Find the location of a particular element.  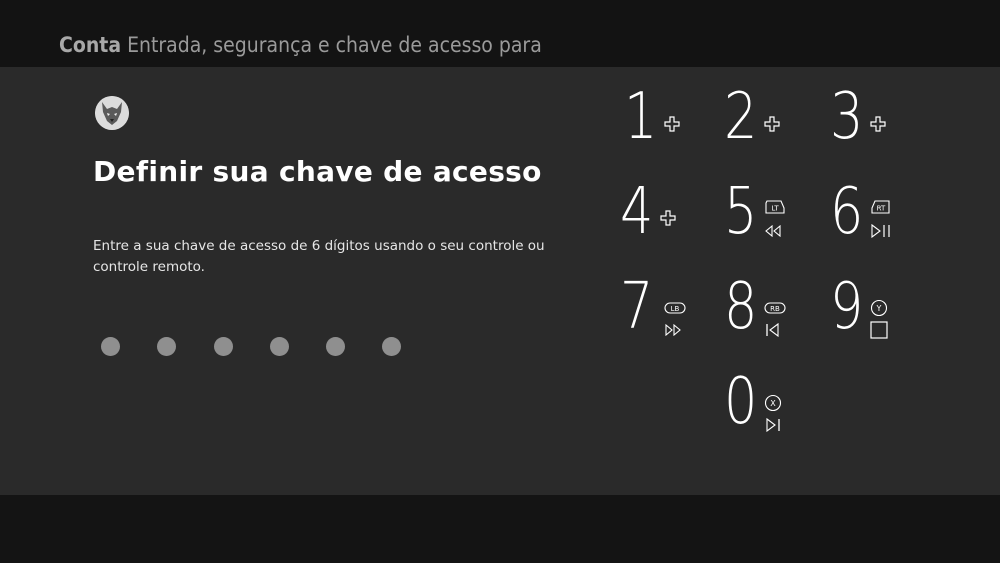

key-digit: 5 is located at coordinates (741, 212).